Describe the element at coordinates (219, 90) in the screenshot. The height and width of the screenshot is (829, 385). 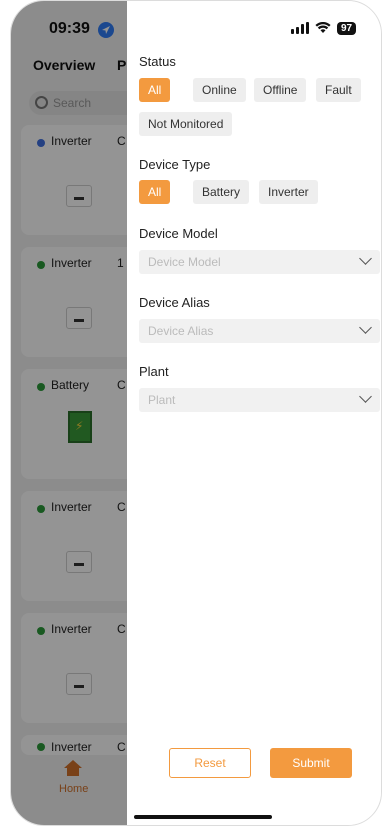
I see `status-chip-online: Online` at that location.